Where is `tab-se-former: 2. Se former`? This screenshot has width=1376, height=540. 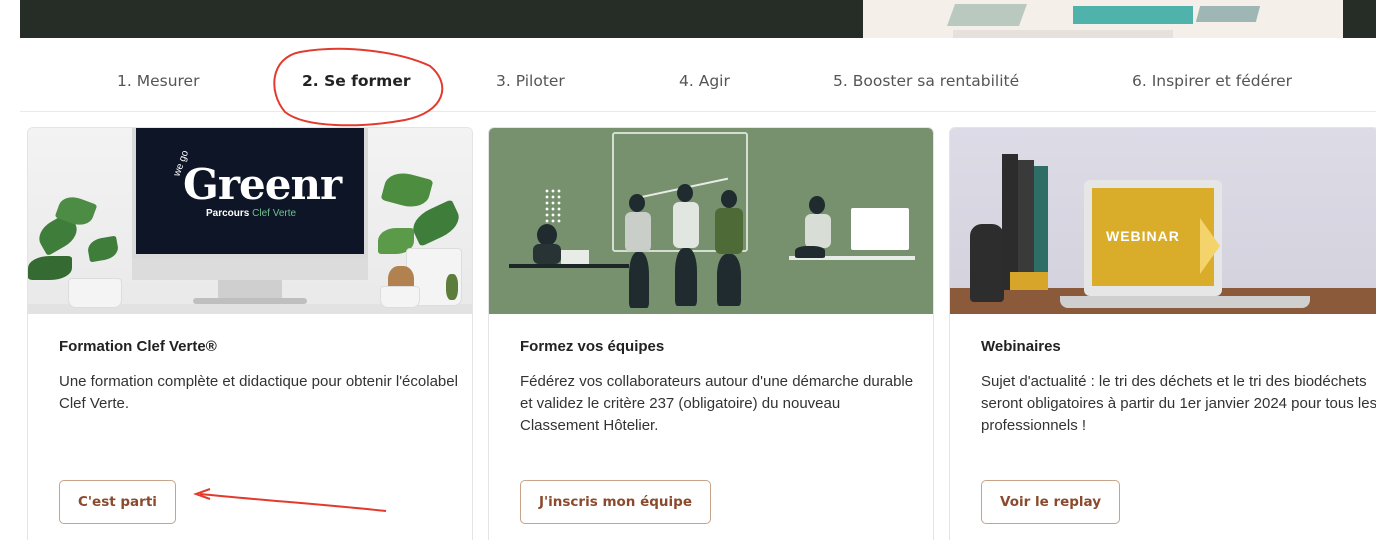 tab-se-former: 2. Se former is located at coordinates (356, 81).